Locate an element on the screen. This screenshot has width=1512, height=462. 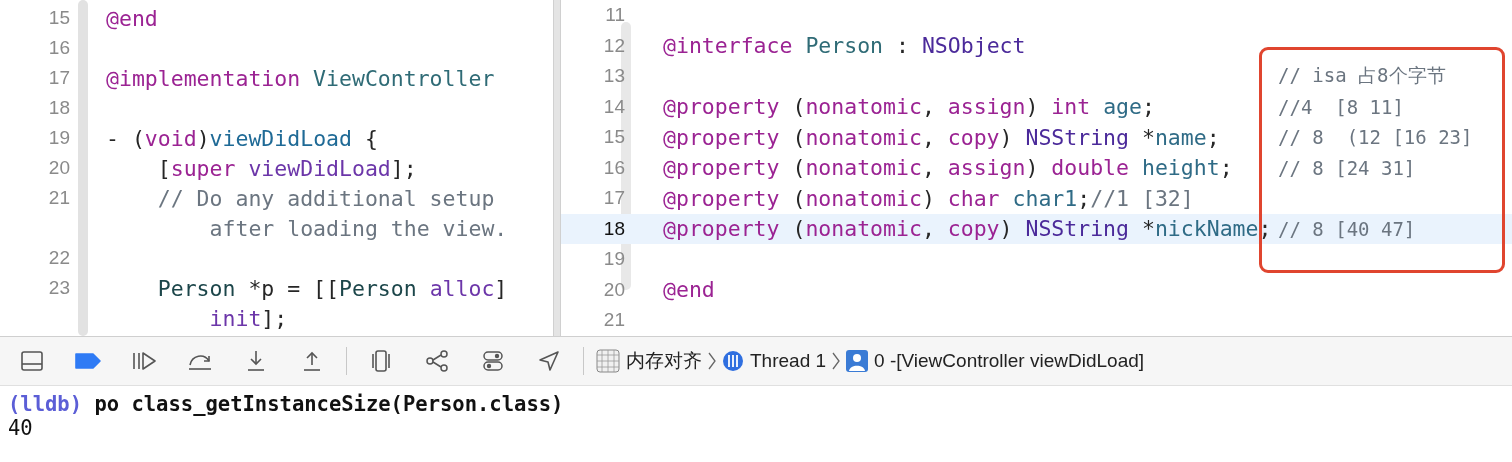
code-line: @implementation ViewController is located at coordinates (300, 78).